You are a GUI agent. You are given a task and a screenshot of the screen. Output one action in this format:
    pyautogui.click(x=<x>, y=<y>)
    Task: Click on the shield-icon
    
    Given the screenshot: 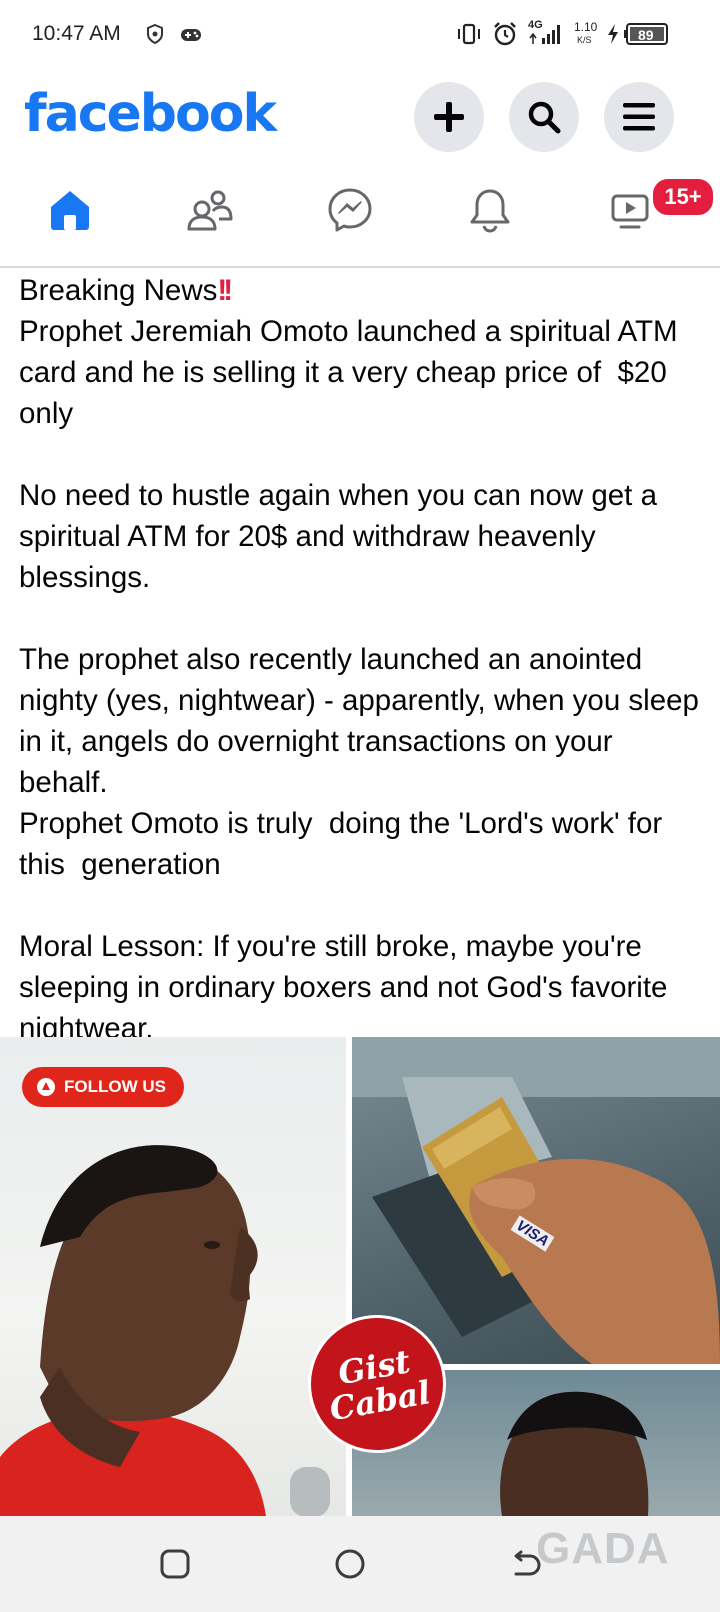 What is the action you would take?
    pyautogui.click(x=155, y=36)
    